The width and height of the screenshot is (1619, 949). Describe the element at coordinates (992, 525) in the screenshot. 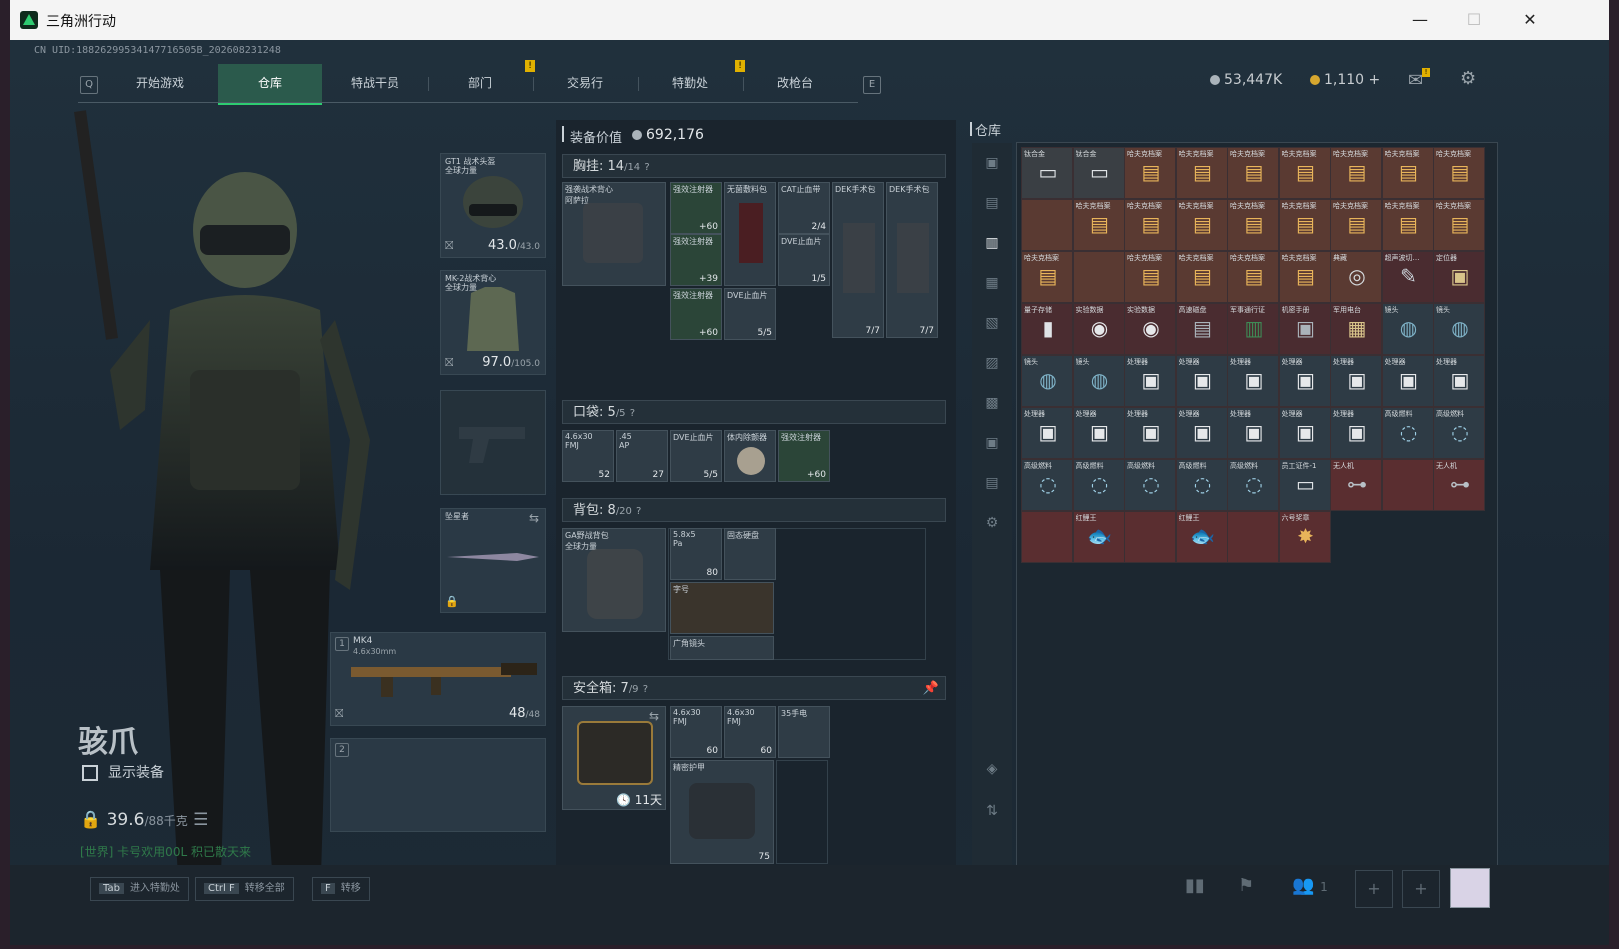

I see `warehouse-settings-icon: ⚙` at that location.